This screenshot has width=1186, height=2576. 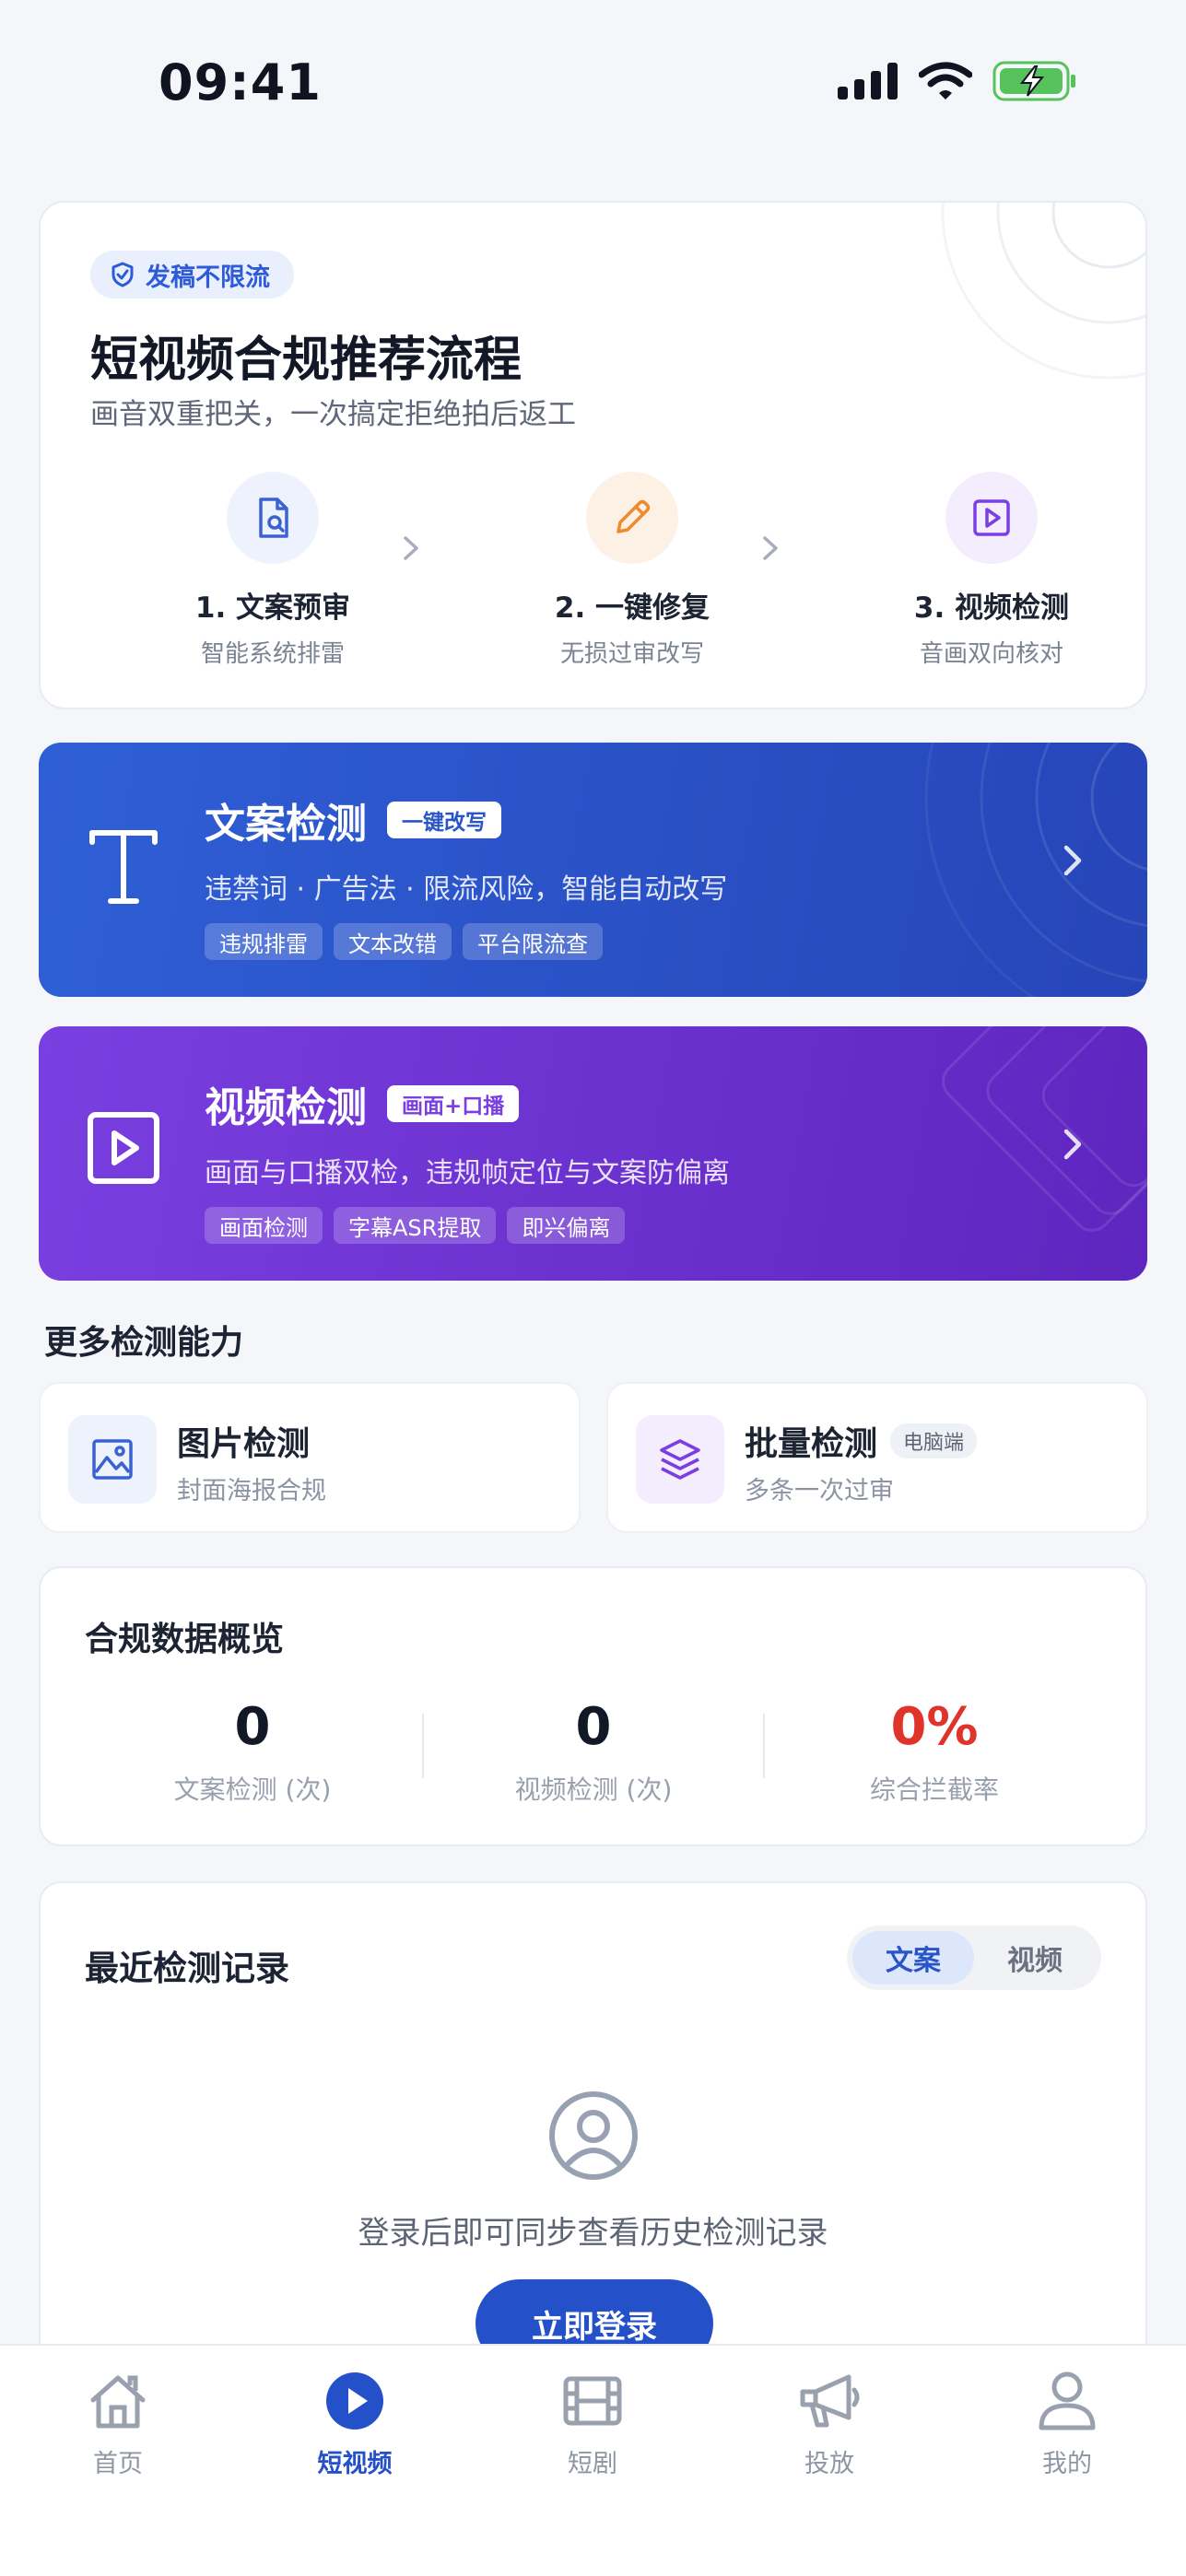 I want to click on tab-label: 我的, so click(x=1067, y=2464).